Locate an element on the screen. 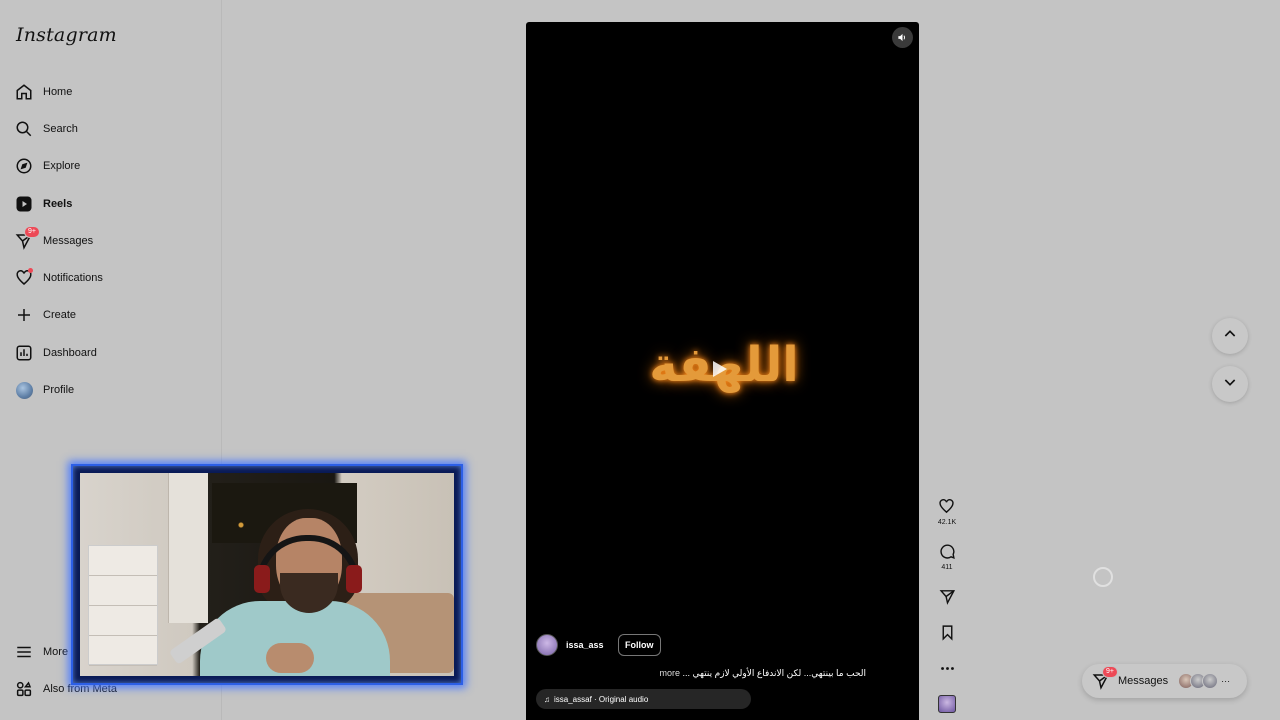 The height and width of the screenshot is (720, 1280). messages-badge: 9+ is located at coordinates (32, 231).